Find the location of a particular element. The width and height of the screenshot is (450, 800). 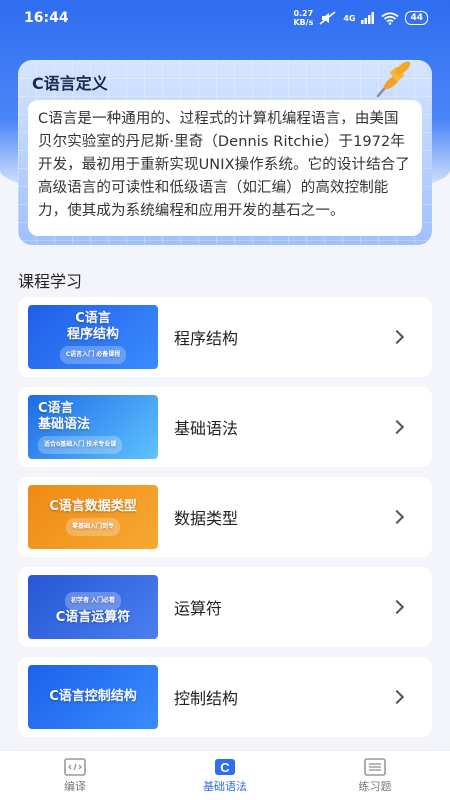

battery-indicator: 44 is located at coordinates (416, 18).